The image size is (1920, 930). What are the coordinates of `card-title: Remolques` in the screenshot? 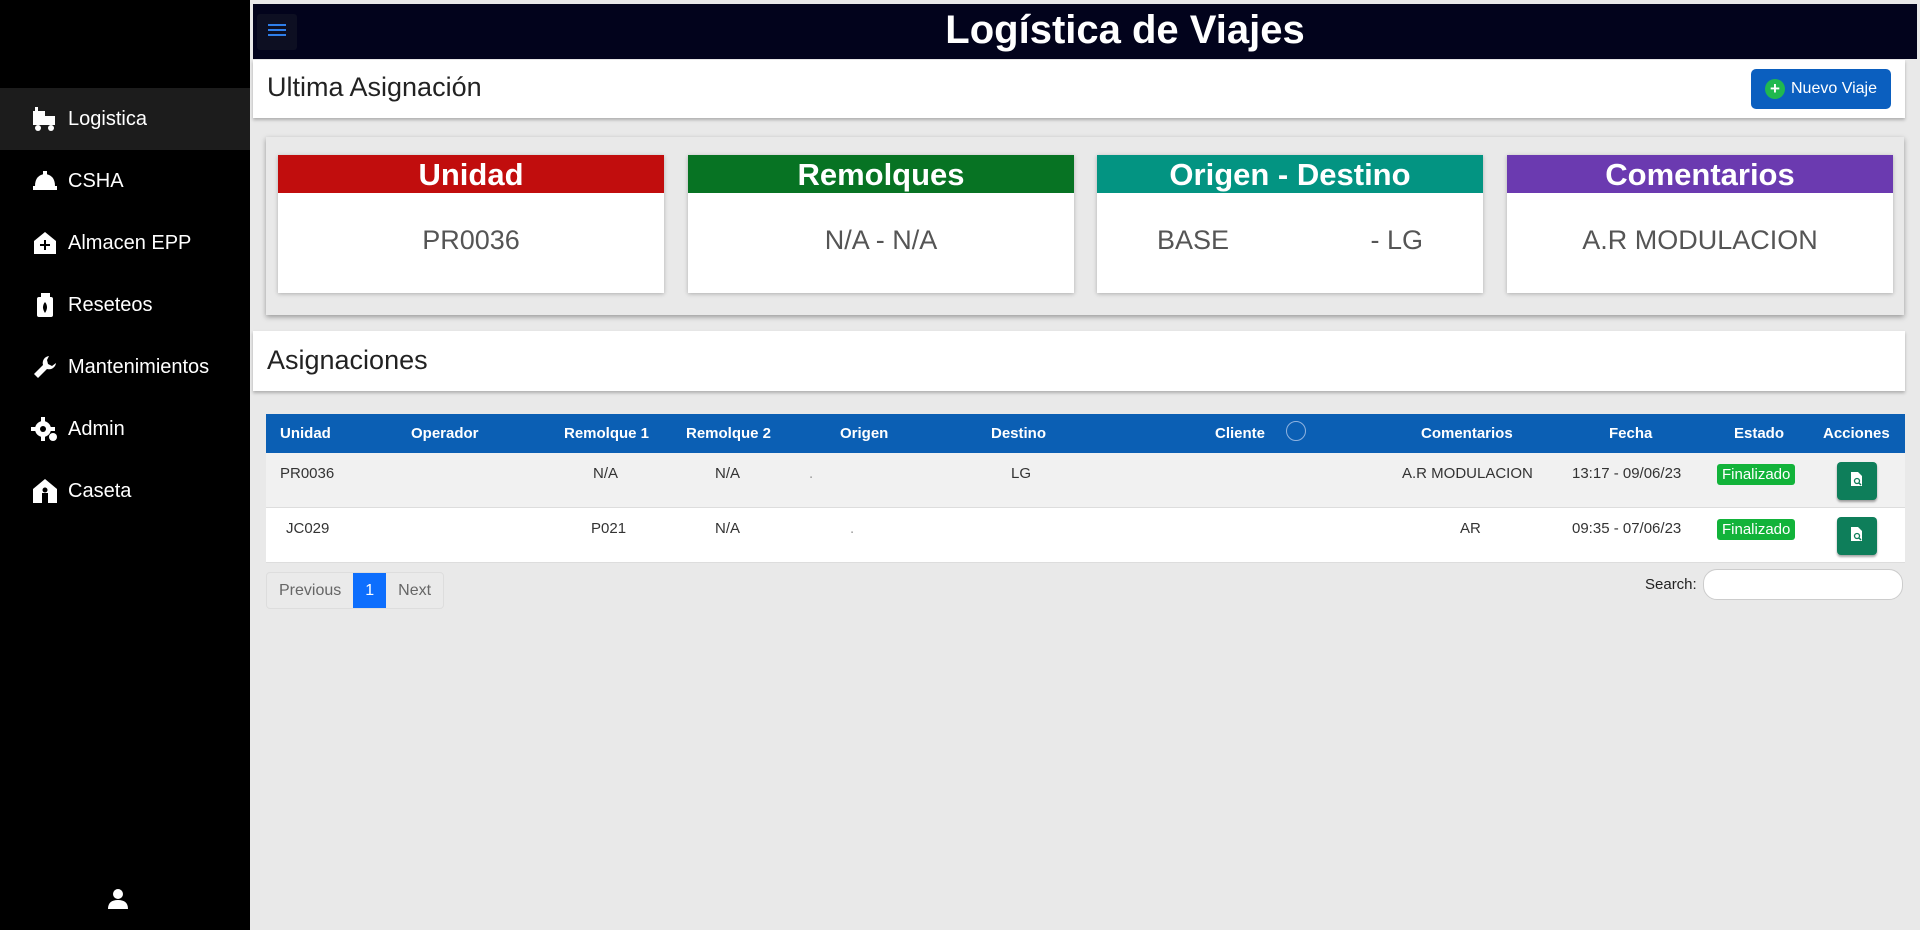 It's located at (881, 174).